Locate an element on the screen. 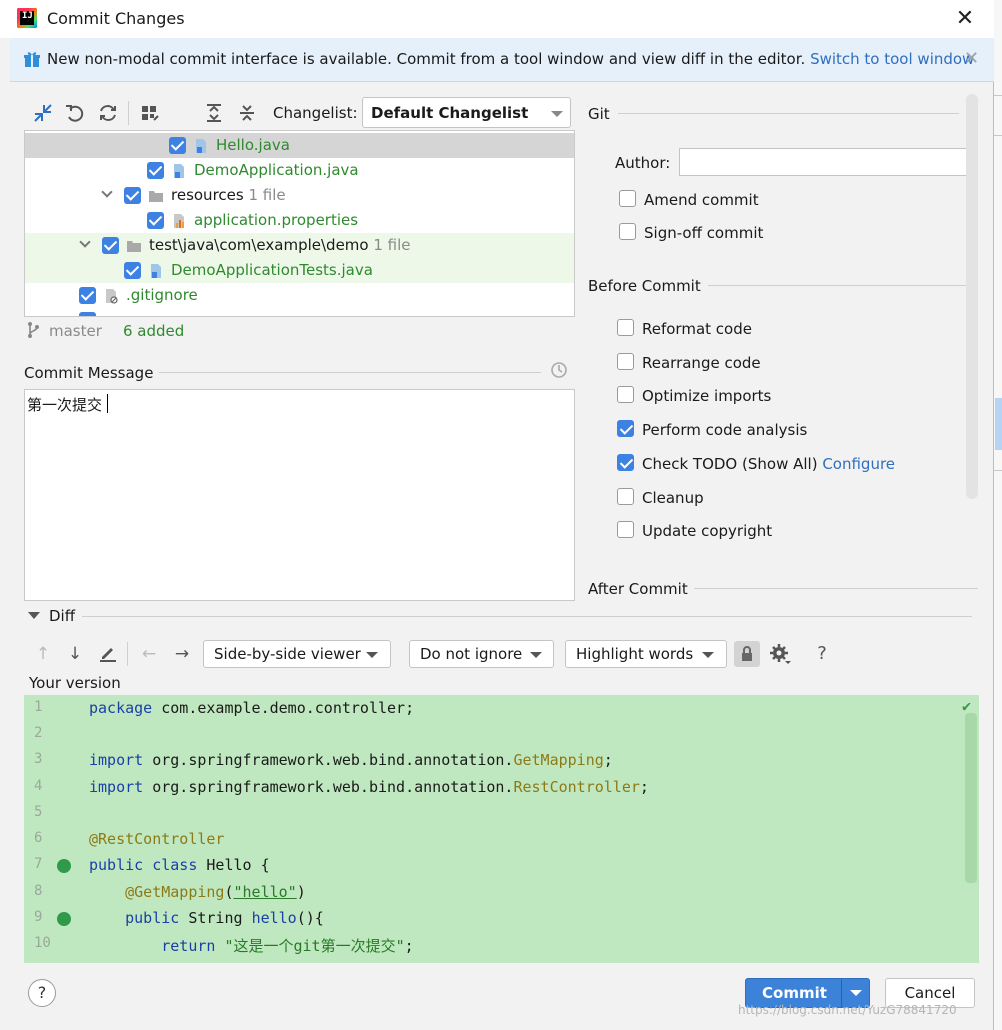 This screenshot has height=1030, width=1002. rearrange-code-label: Rearrange code is located at coordinates (701, 363).